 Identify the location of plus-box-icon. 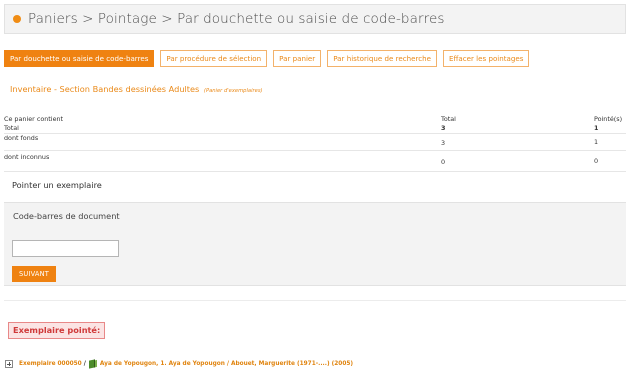
(9, 364).